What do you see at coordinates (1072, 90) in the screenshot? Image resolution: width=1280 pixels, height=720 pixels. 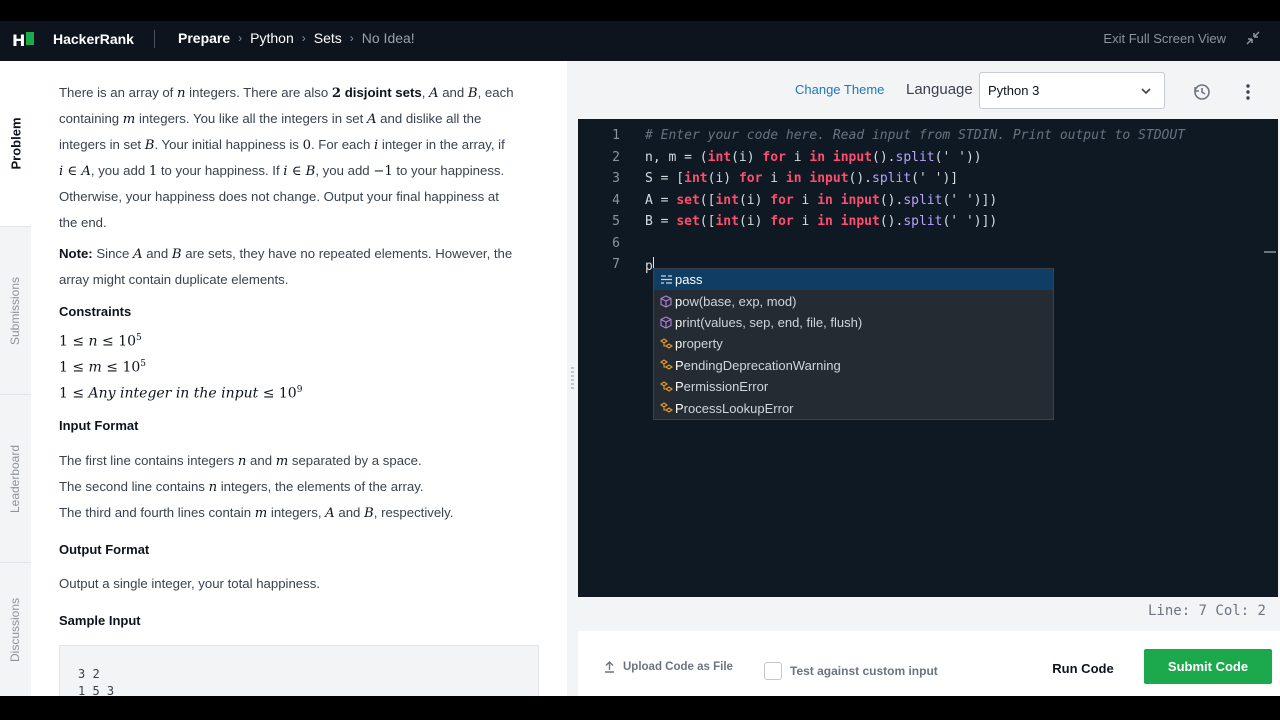 I see `language-select: Python 3` at bounding box center [1072, 90].